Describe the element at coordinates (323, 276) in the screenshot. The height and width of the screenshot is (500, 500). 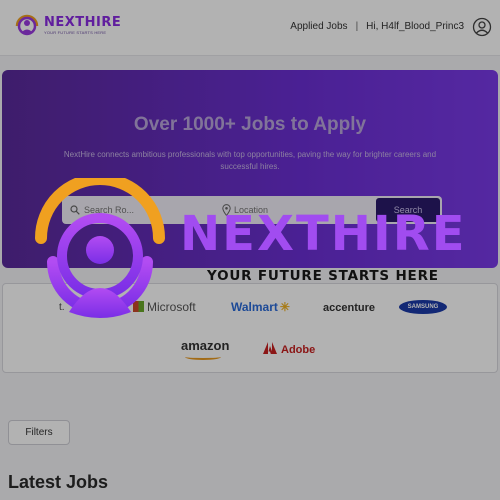
I see `splash-tagline: YOUR FUTURE STARTS HERE` at that location.